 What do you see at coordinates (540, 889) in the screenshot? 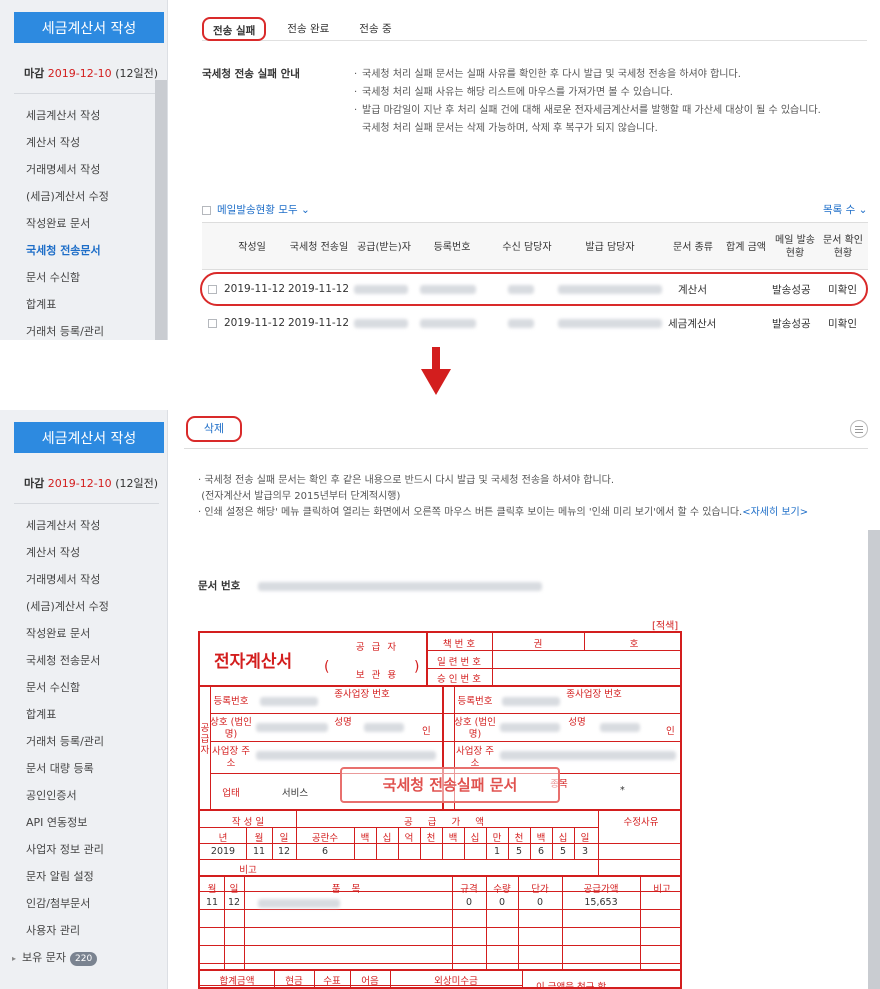
I see `item-price-header: 단가` at bounding box center [540, 889].